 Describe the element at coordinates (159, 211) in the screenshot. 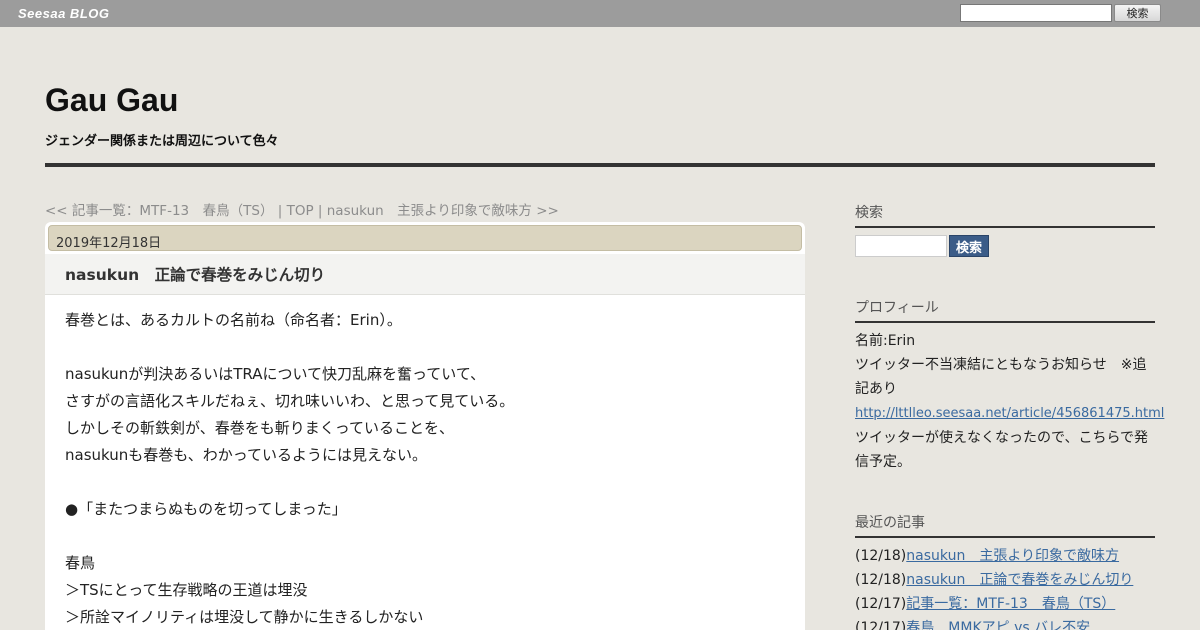

I see `prev-article-link: << 記事一覧：MTF-13 春鳥（TS）` at that location.